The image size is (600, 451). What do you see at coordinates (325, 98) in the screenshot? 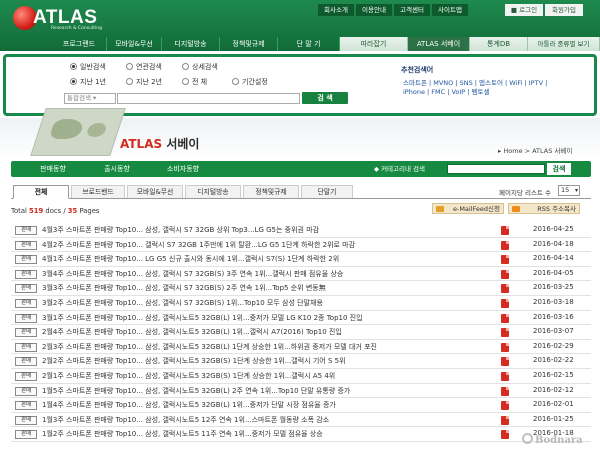
I see `search-button: 검 색` at bounding box center [325, 98].